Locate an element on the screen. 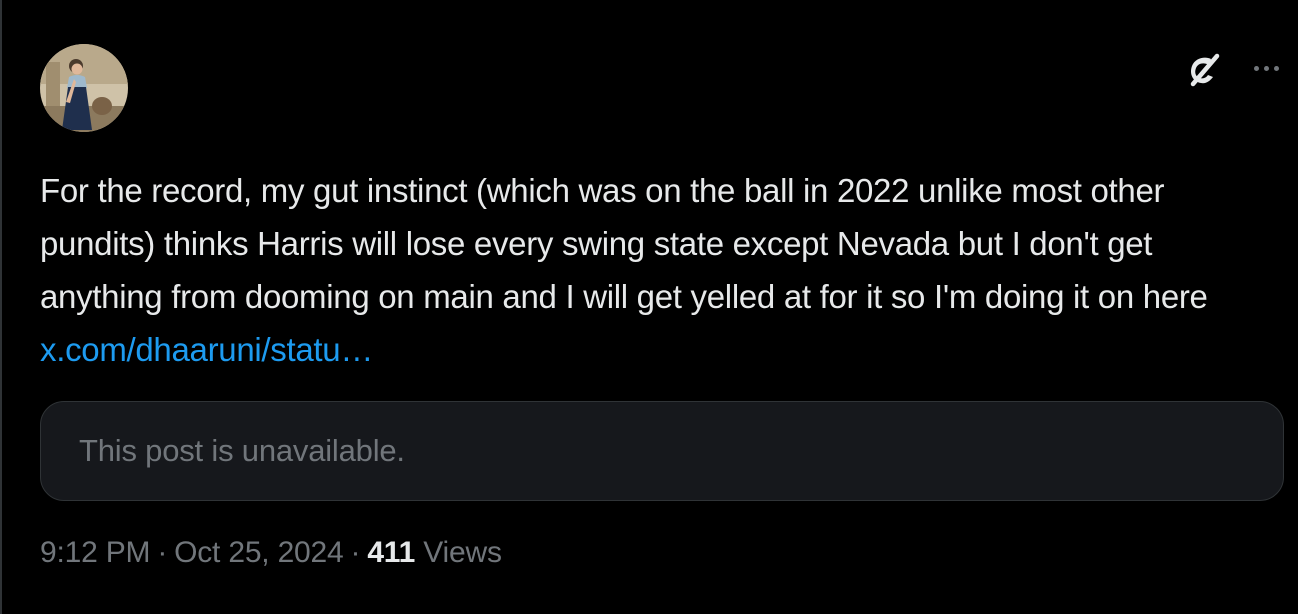  quoted-post-unavailable-text: This post is unavailable. is located at coordinates (242, 450).